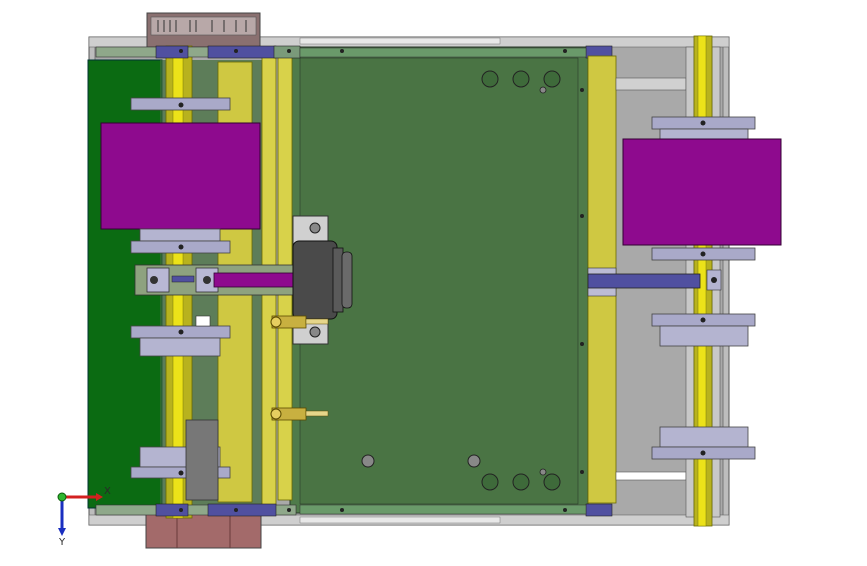 The width and height of the screenshot is (867, 566). I want to click on triad-z-axis, so click(62, 497).